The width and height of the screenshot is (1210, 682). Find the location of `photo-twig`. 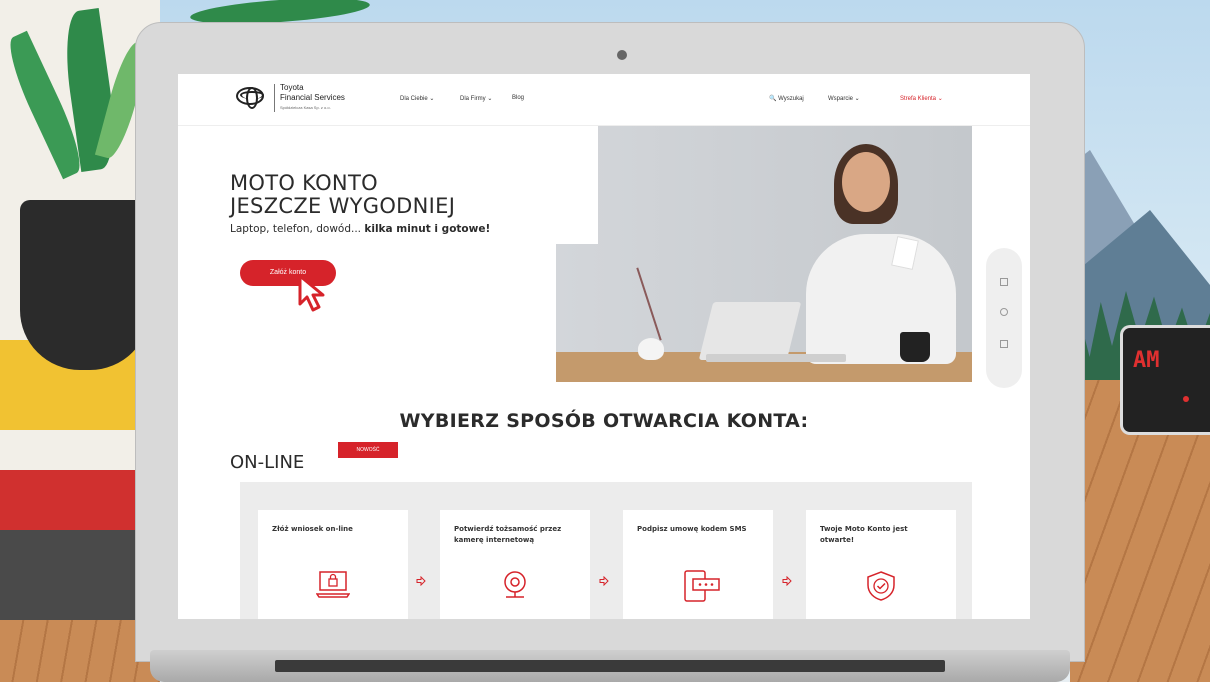

photo-twig is located at coordinates (649, 304).